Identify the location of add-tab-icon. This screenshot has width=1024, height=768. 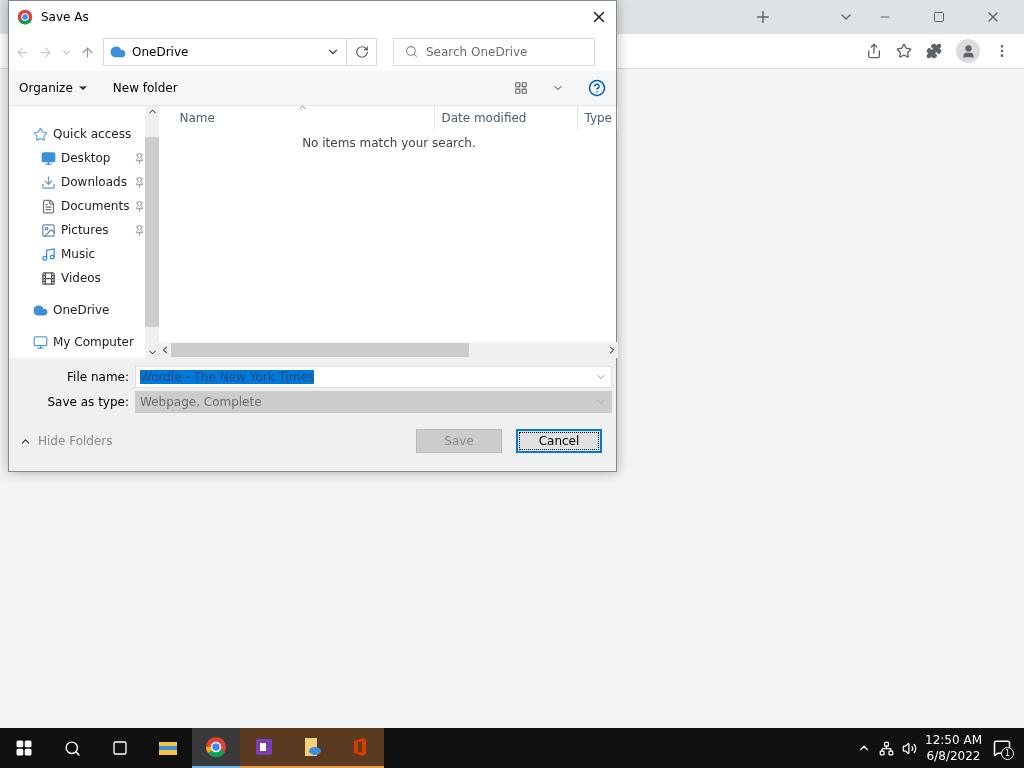
(763, 17).